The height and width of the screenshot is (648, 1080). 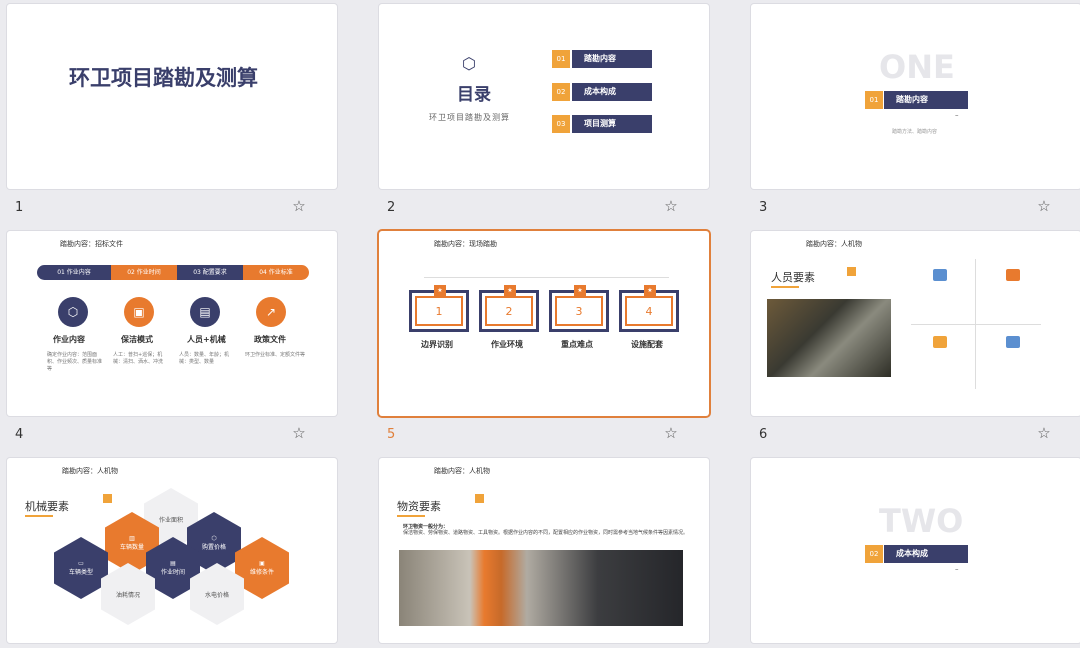 What do you see at coordinates (874, 100) in the screenshot?
I see `section-num: 01` at bounding box center [874, 100].